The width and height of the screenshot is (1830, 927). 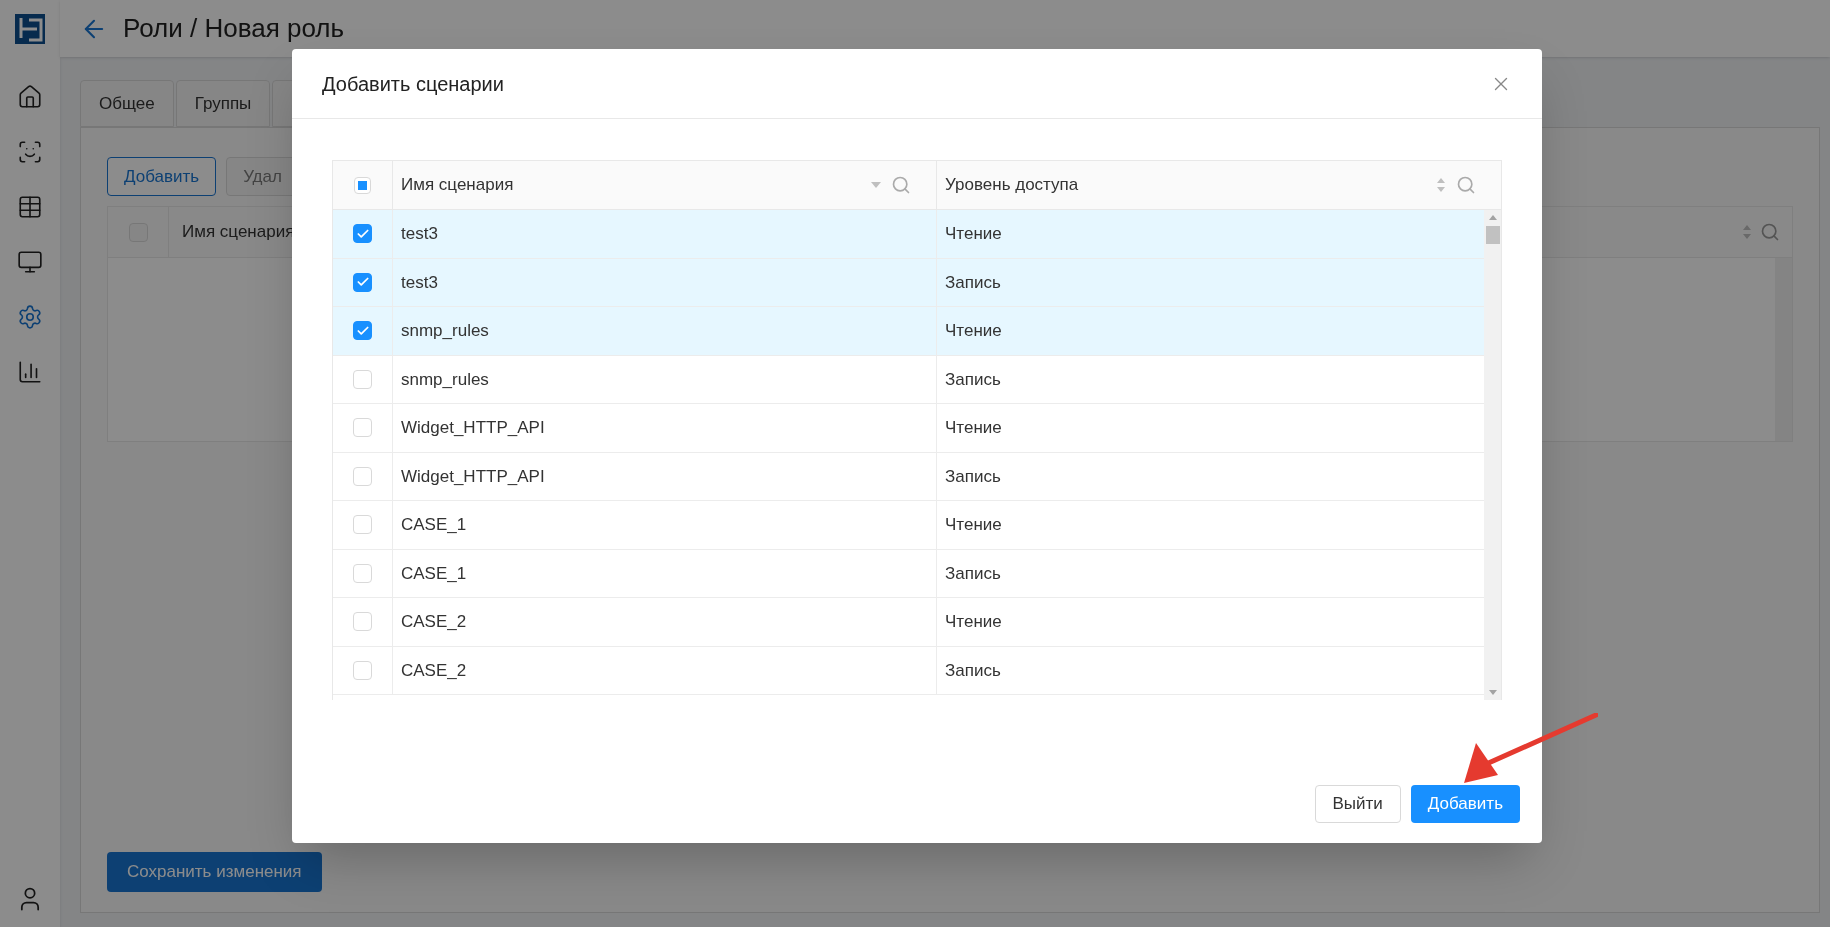 What do you see at coordinates (234, 28) in the screenshot?
I see `page-title: Роли / Новая роль` at bounding box center [234, 28].